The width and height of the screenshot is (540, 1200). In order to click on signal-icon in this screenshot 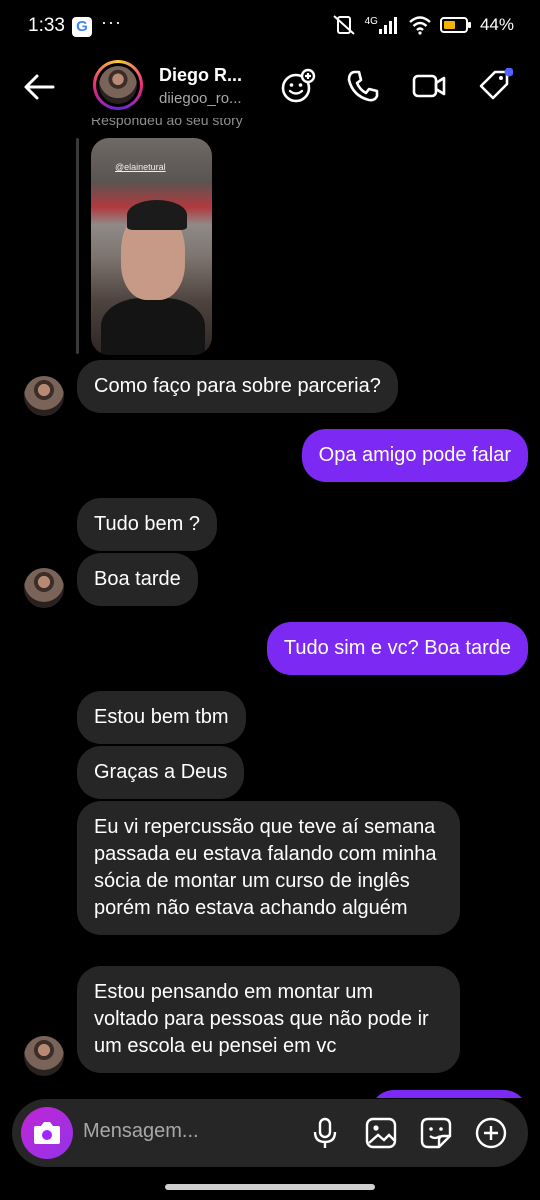, I will do `click(387, 25)`.